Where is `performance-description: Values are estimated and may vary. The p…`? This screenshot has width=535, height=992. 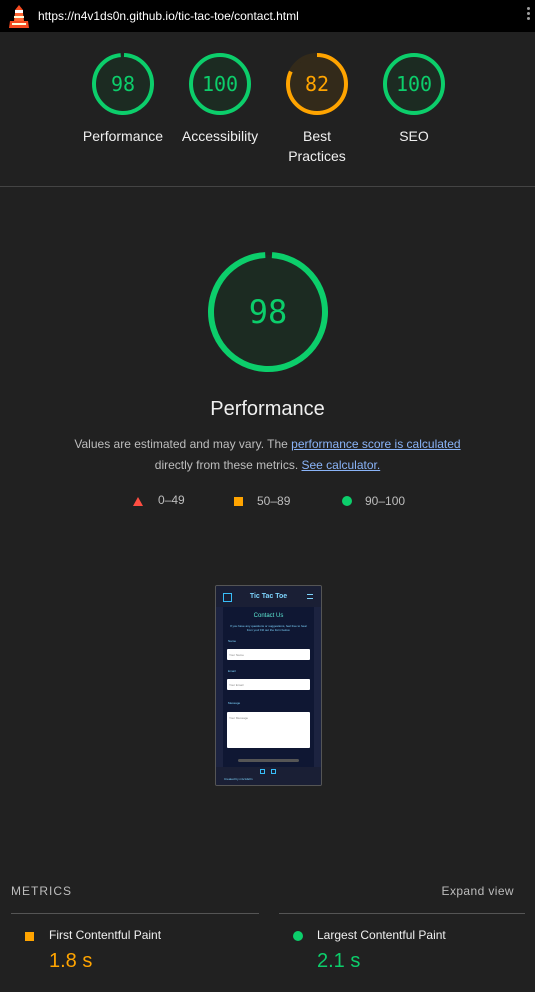 performance-description: Values are estimated and may vary. The p… is located at coordinates (267, 455).